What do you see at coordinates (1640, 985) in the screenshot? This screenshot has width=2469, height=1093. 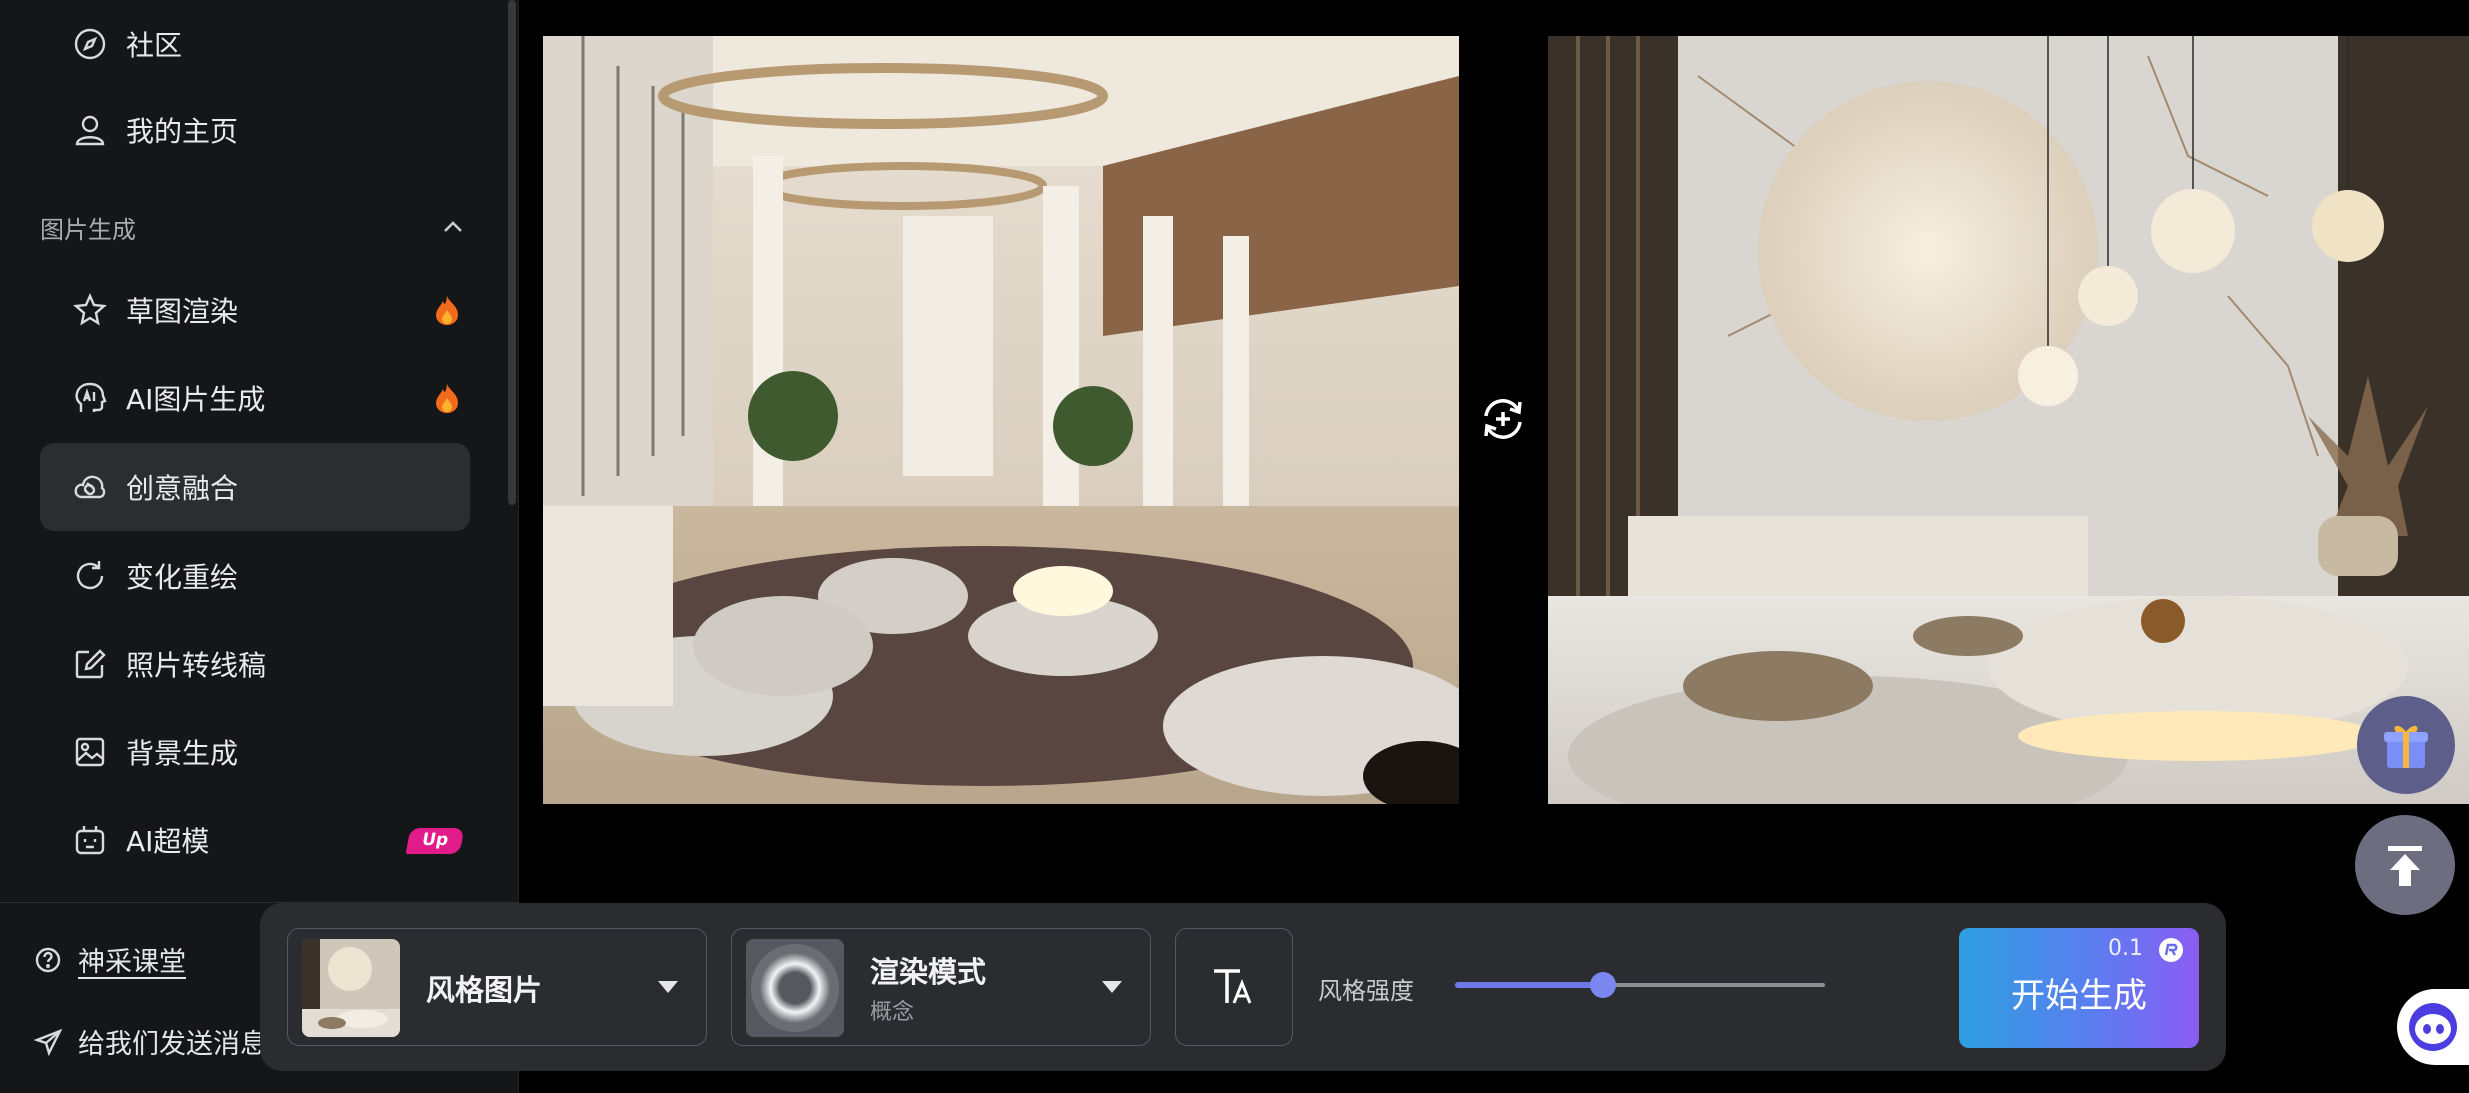 I see `style-strength-slider` at bounding box center [1640, 985].